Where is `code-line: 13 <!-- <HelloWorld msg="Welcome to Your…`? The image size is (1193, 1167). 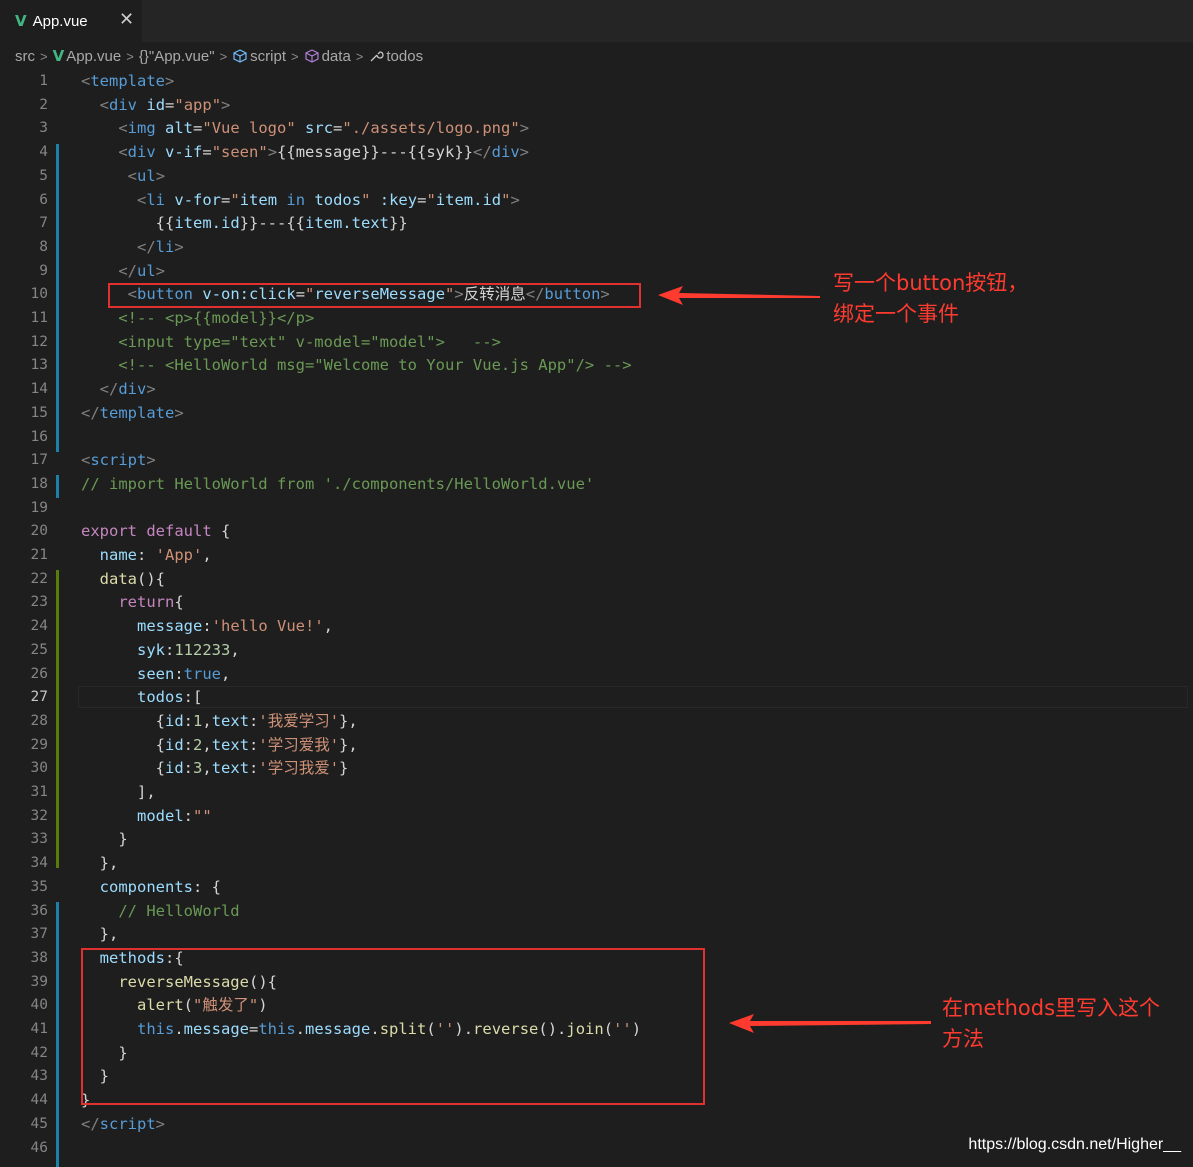 code-line: 13 <!-- <HelloWorld msg="Welcome to Your… is located at coordinates (596, 366).